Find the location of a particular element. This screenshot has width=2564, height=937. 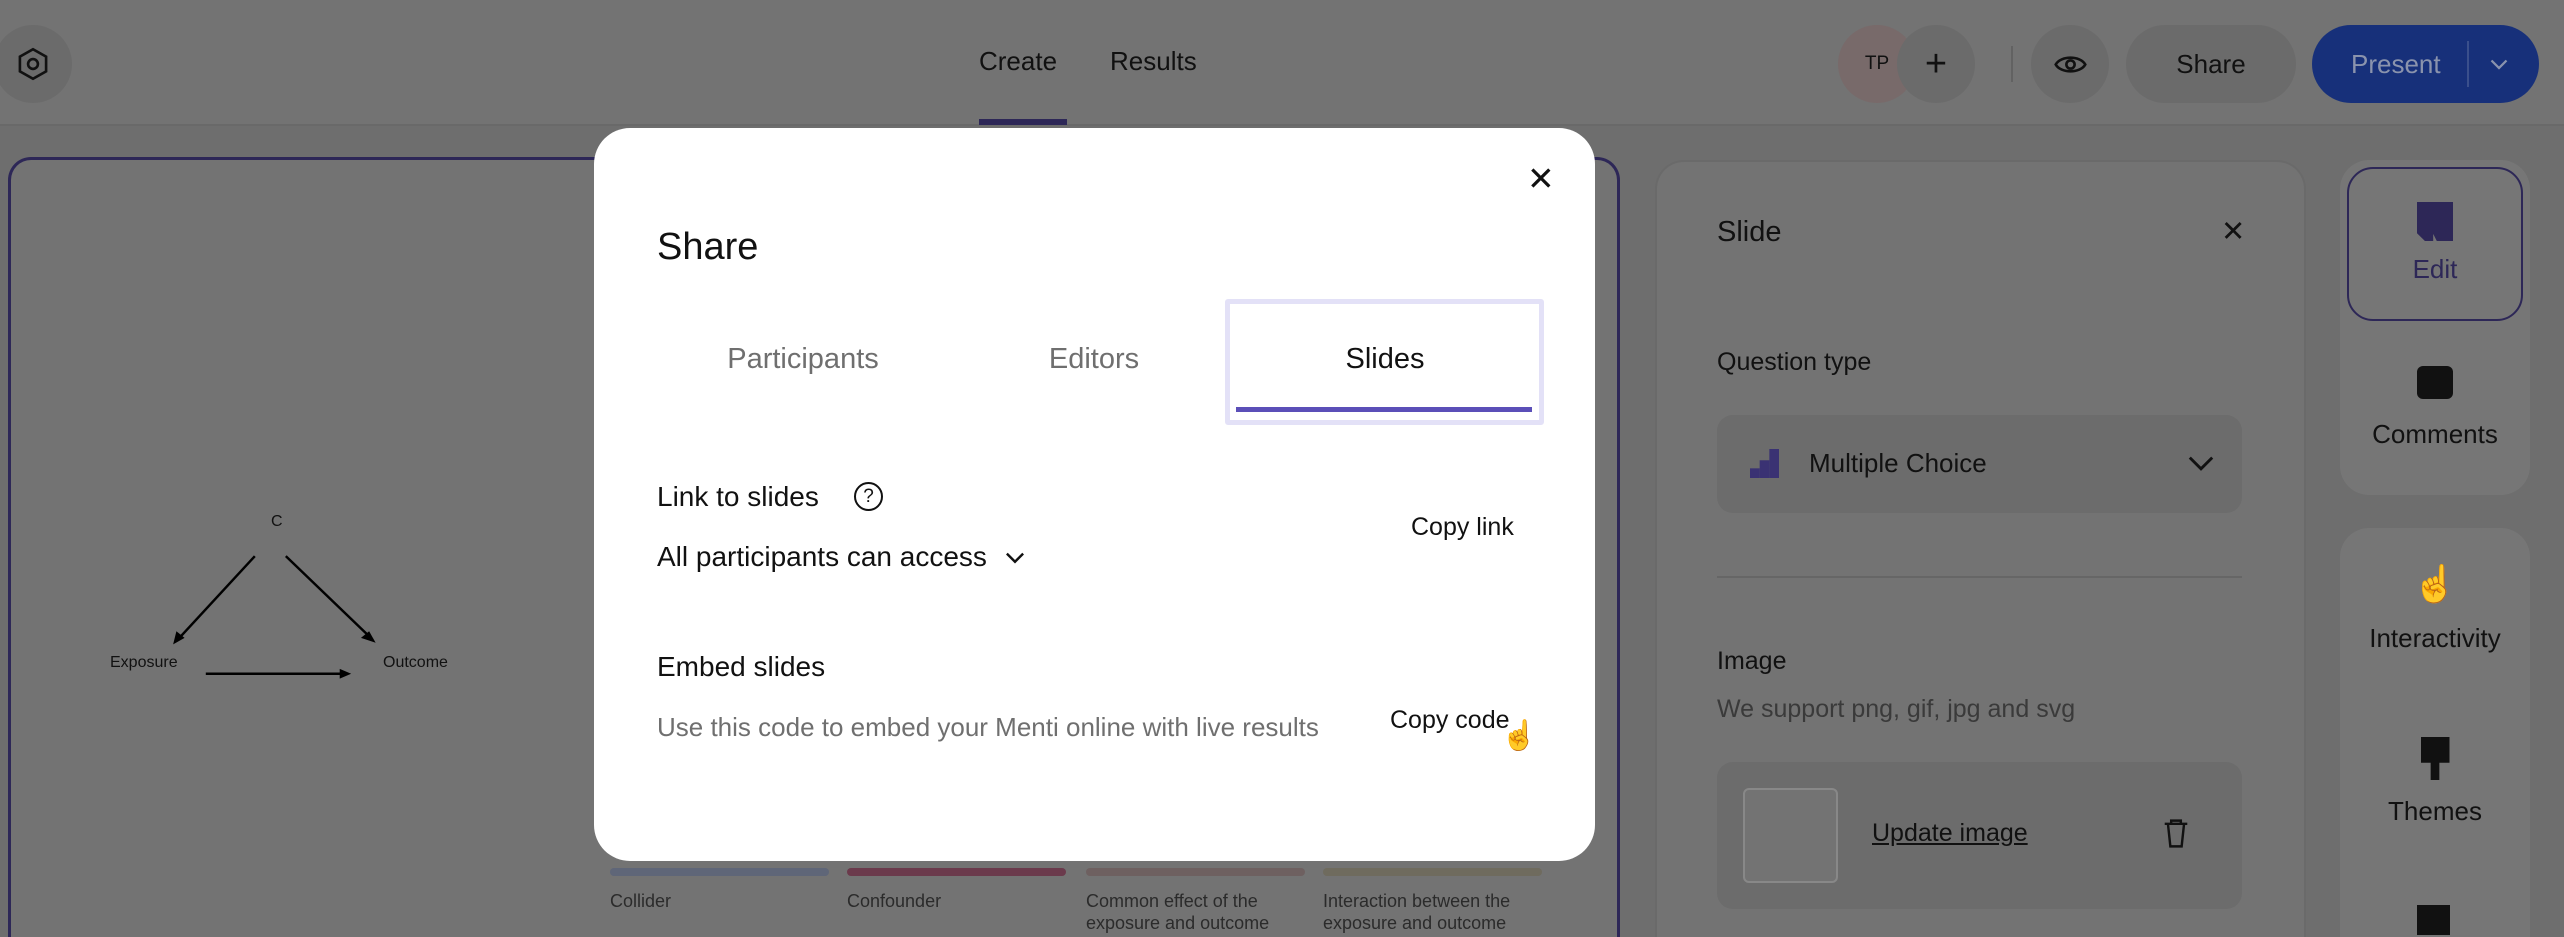

present-button: Present is located at coordinates (2425, 64).